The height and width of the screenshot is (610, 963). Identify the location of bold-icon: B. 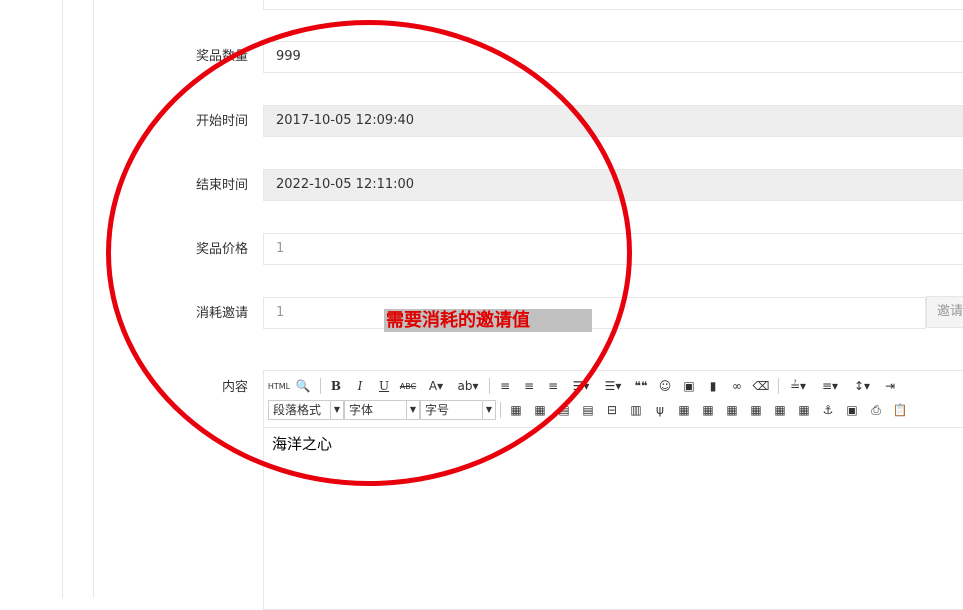
(336, 386).